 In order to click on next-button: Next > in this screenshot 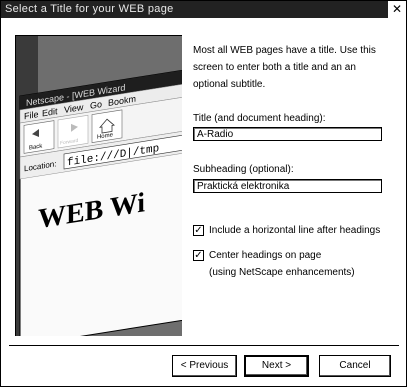, I will do `click(276, 366)`.